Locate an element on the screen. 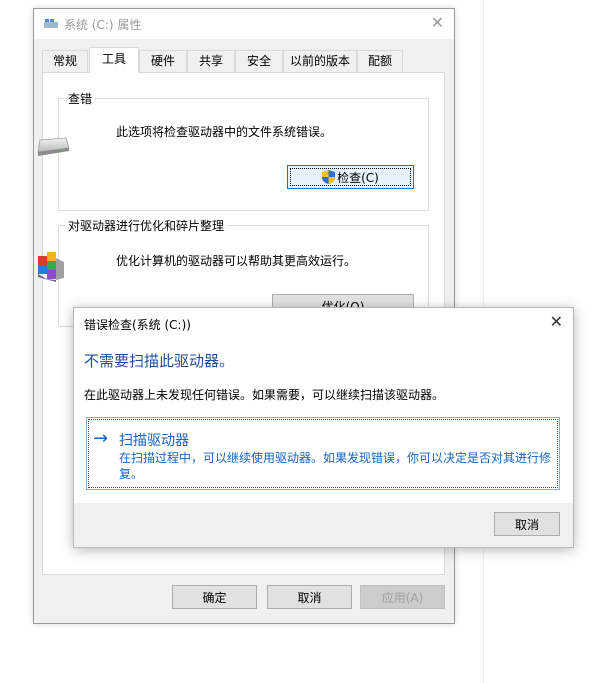 The image size is (615, 683). properties-titlebar: 系统 (C:) 属性 ✕ is located at coordinates (244, 24).